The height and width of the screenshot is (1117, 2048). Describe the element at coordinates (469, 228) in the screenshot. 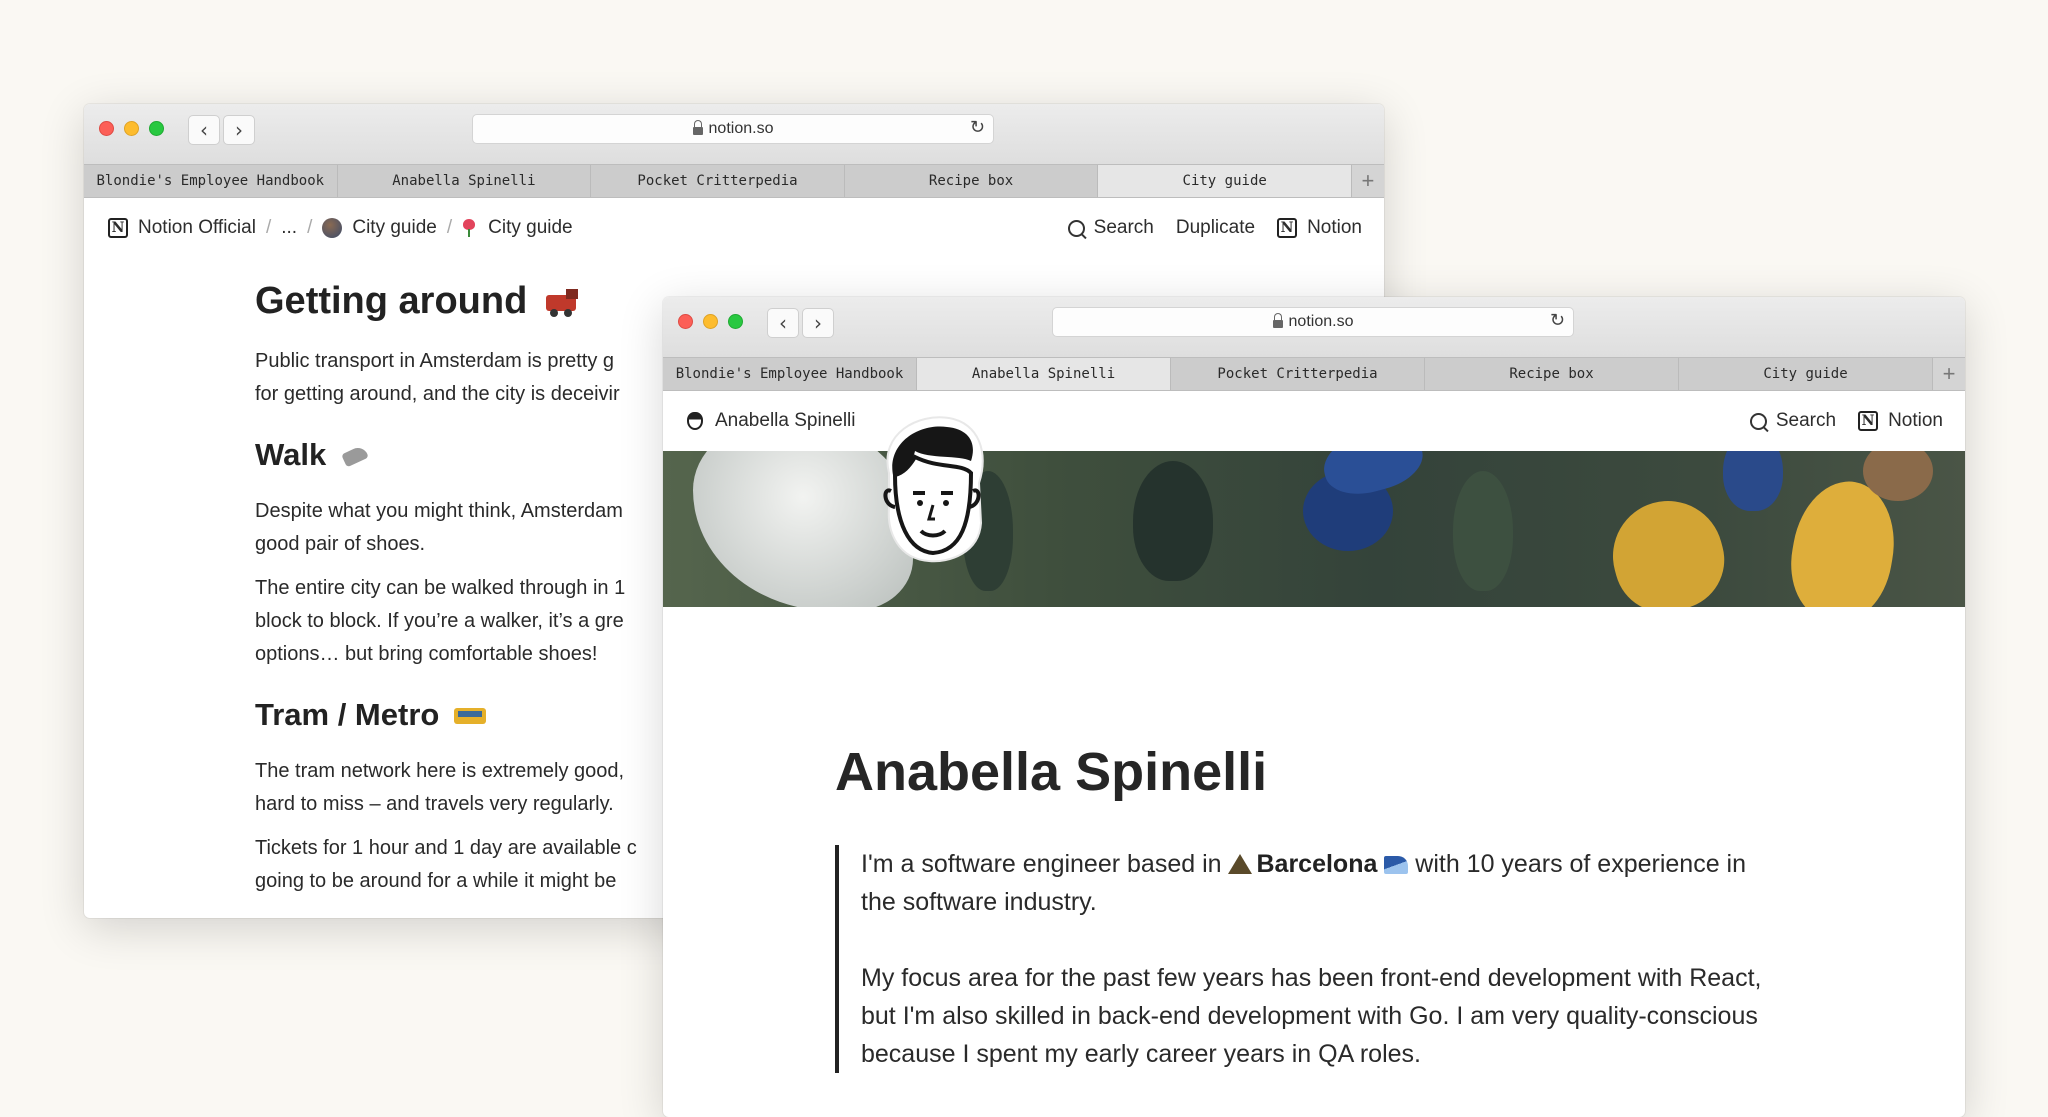

I see `tulip-icon` at that location.